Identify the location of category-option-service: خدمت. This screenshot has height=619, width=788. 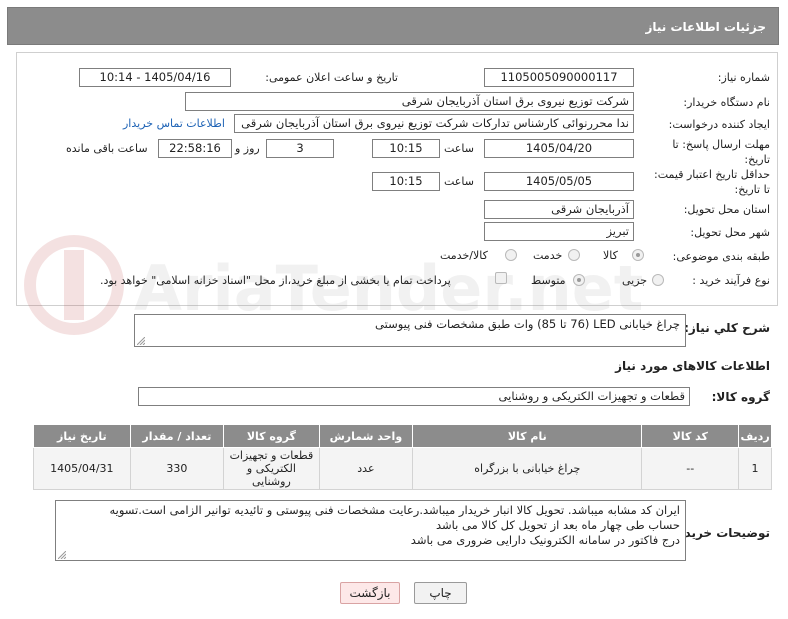
(548, 255).